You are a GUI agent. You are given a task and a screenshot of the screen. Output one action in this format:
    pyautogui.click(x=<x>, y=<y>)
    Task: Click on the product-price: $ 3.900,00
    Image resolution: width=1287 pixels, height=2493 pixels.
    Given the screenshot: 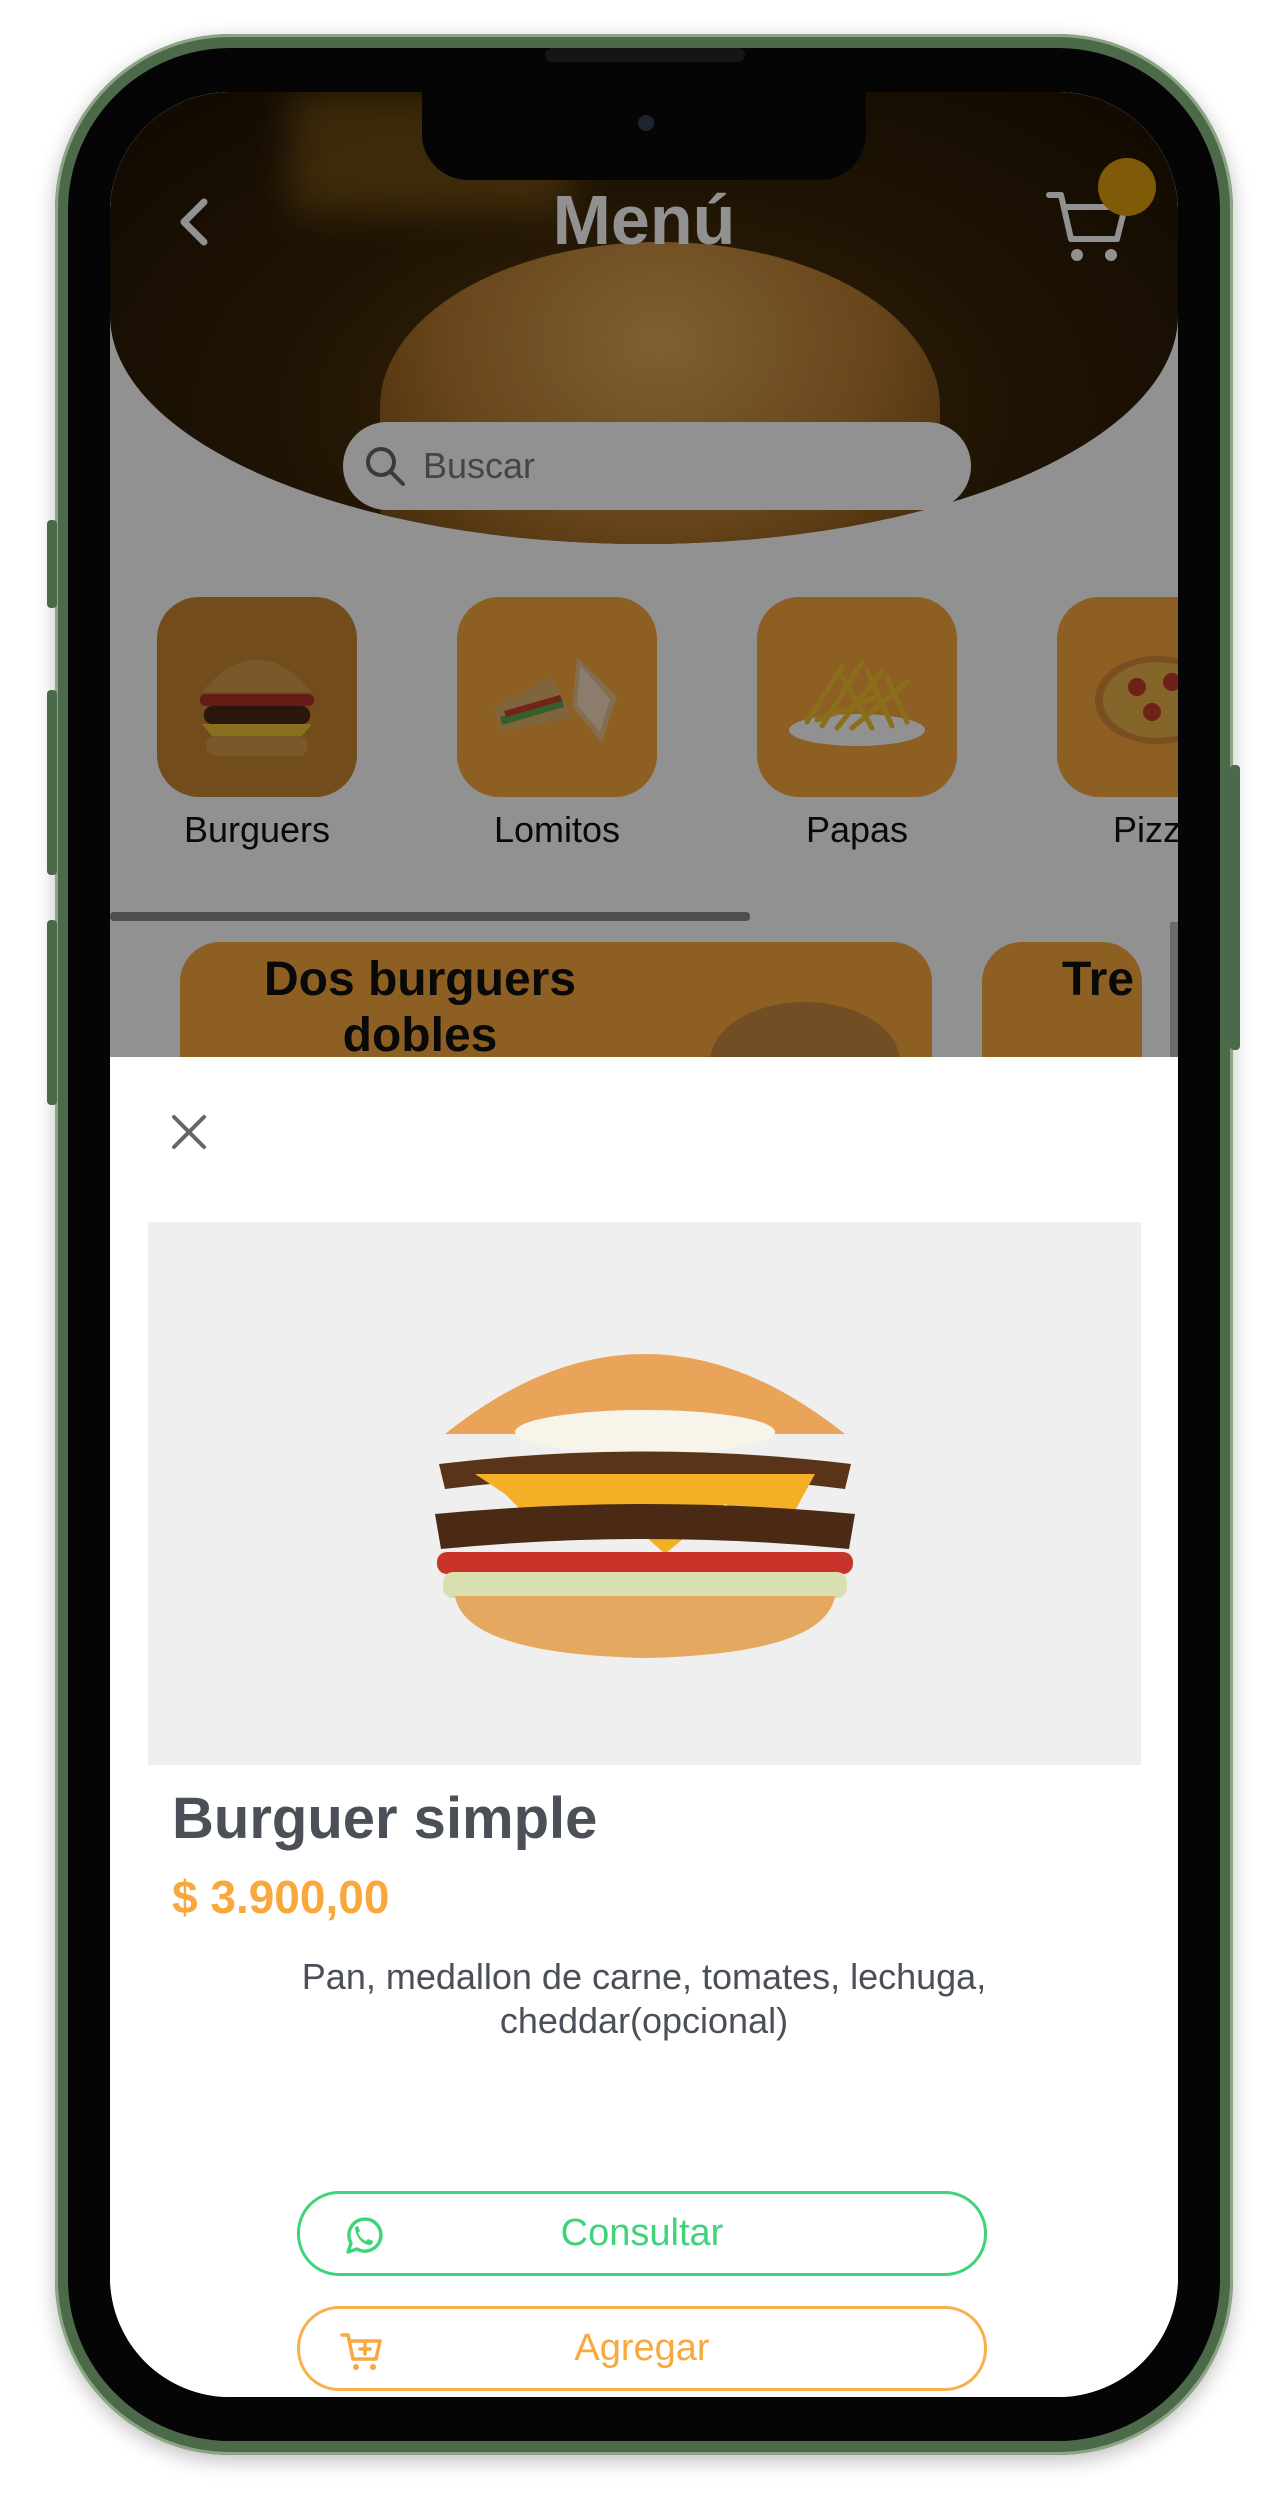 What is the action you would take?
    pyautogui.click(x=281, y=1897)
    